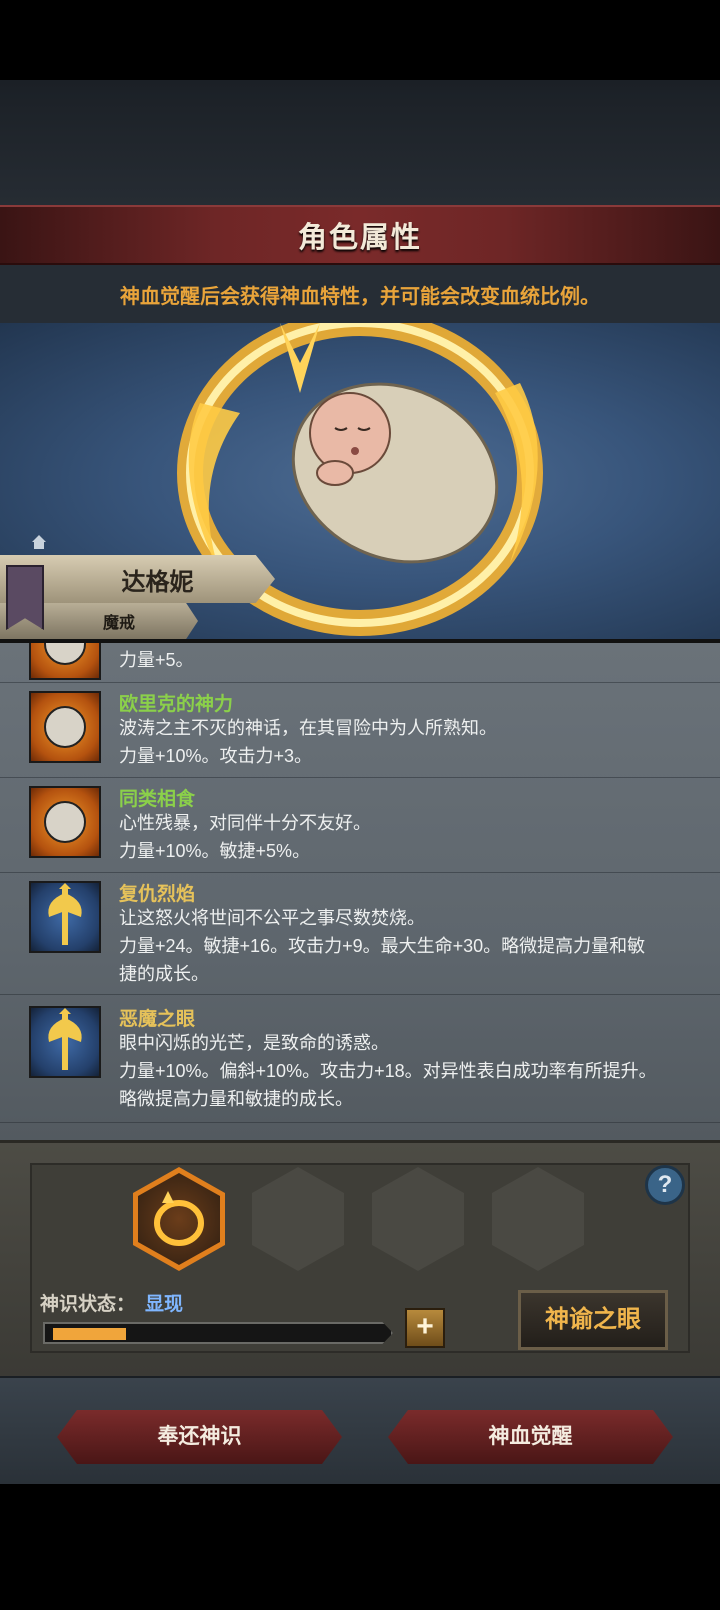  I want to click on home-icon, so click(39, 542).